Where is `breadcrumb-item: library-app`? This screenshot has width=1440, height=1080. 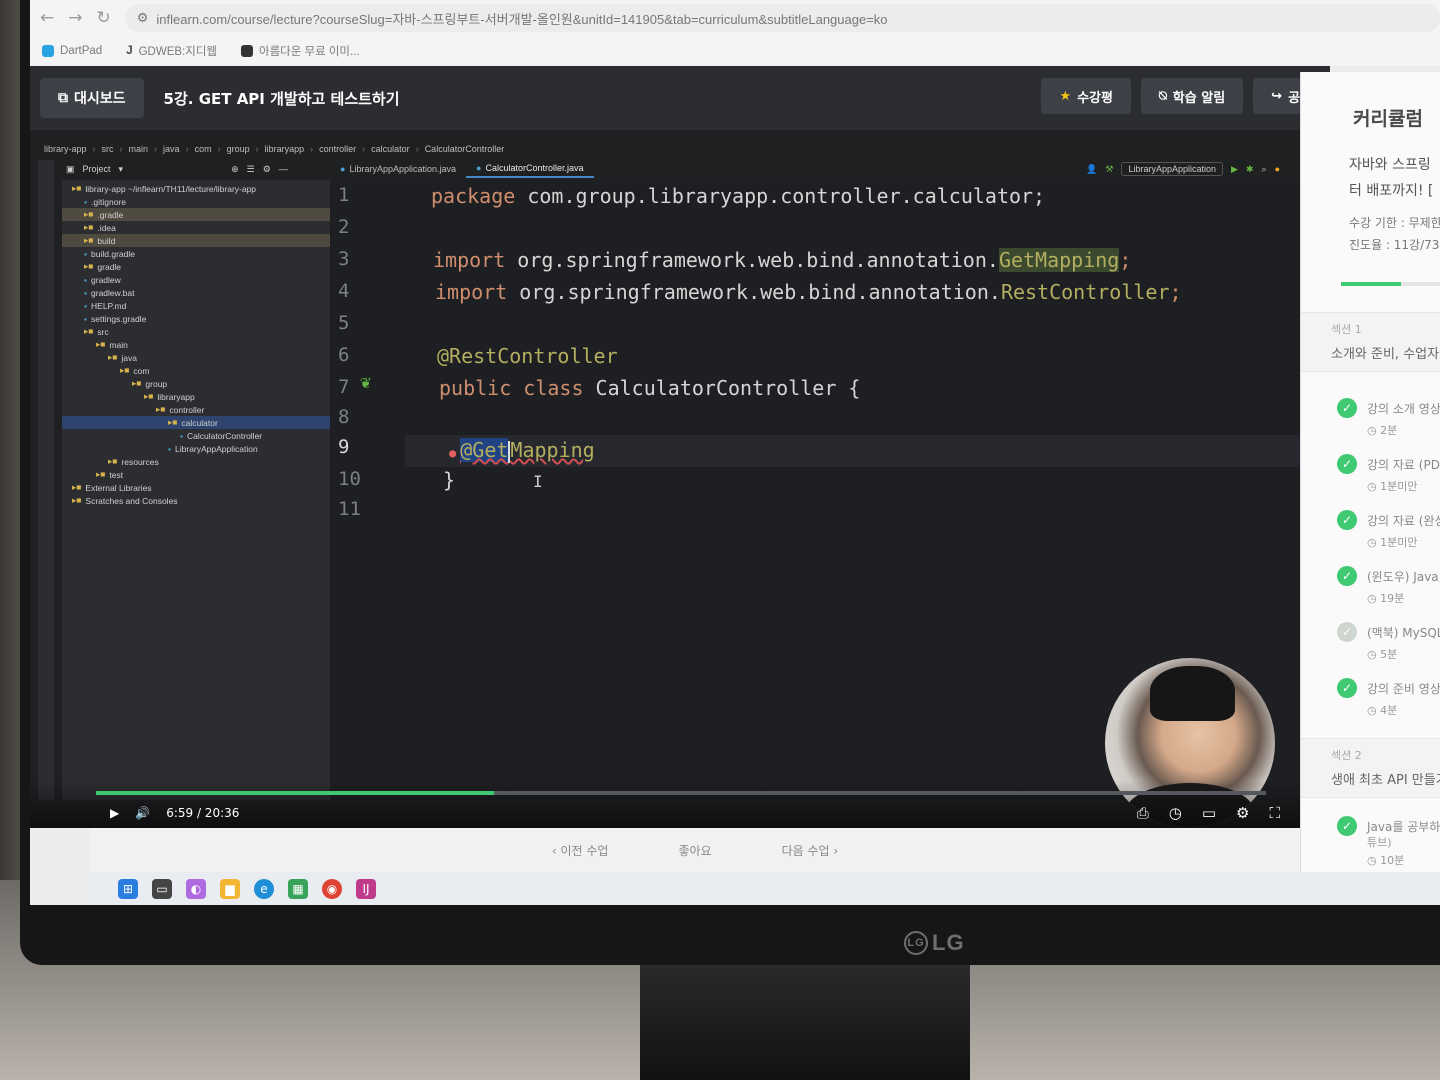
breadcrumb-item: library-app is located at coordinates (65, 149).